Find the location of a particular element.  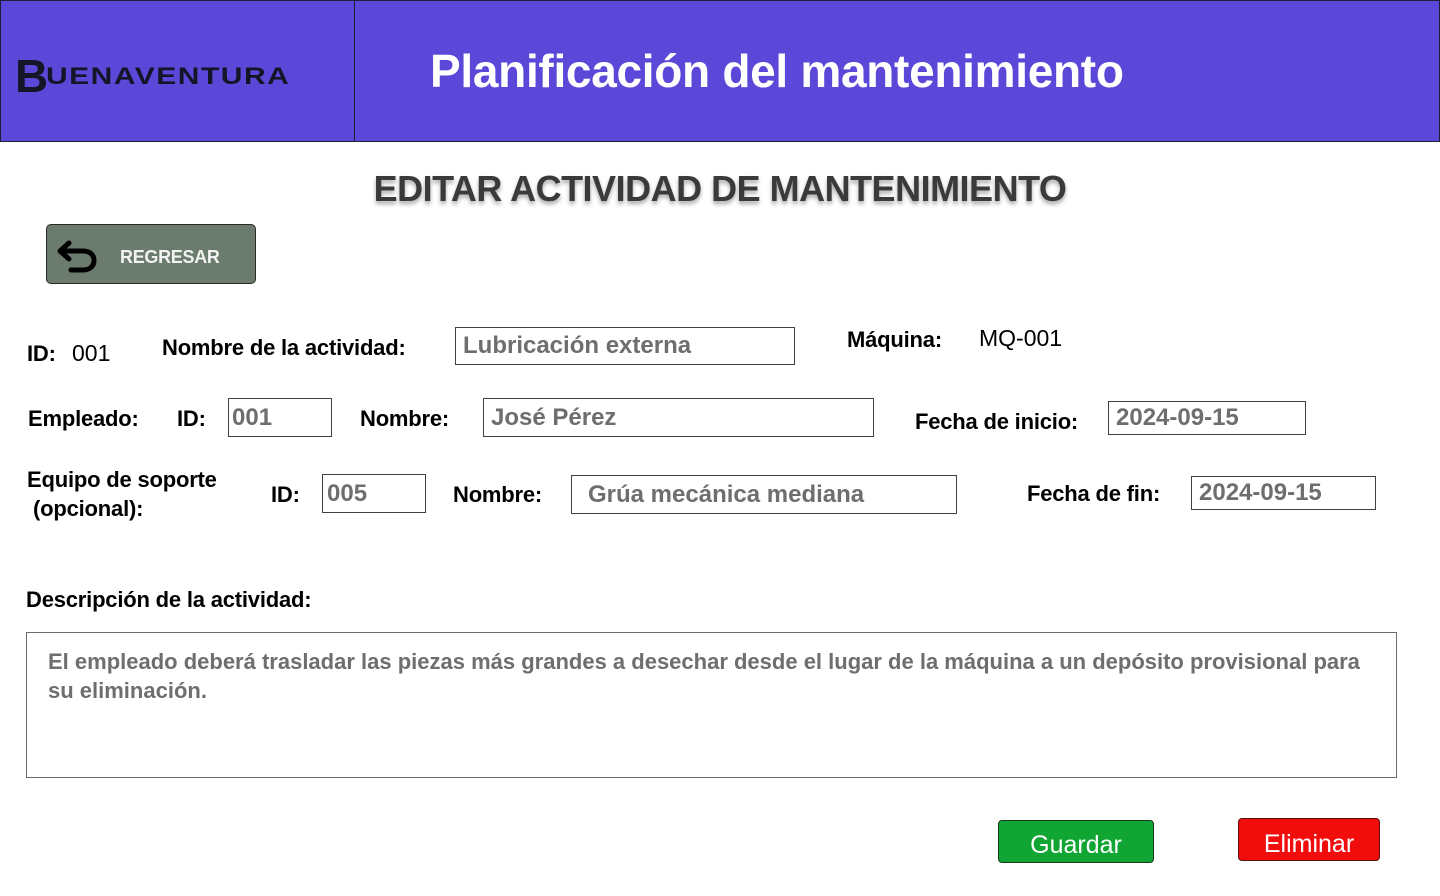

employee-label: Empleado: is located at coordinates (83, 418).